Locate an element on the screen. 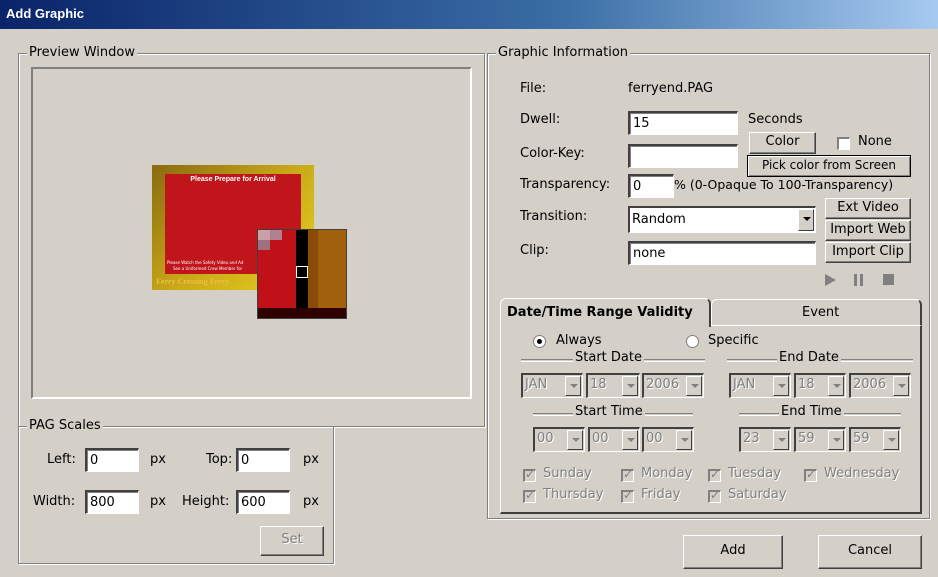  height-unit: px is located at coordinates (311, 501).